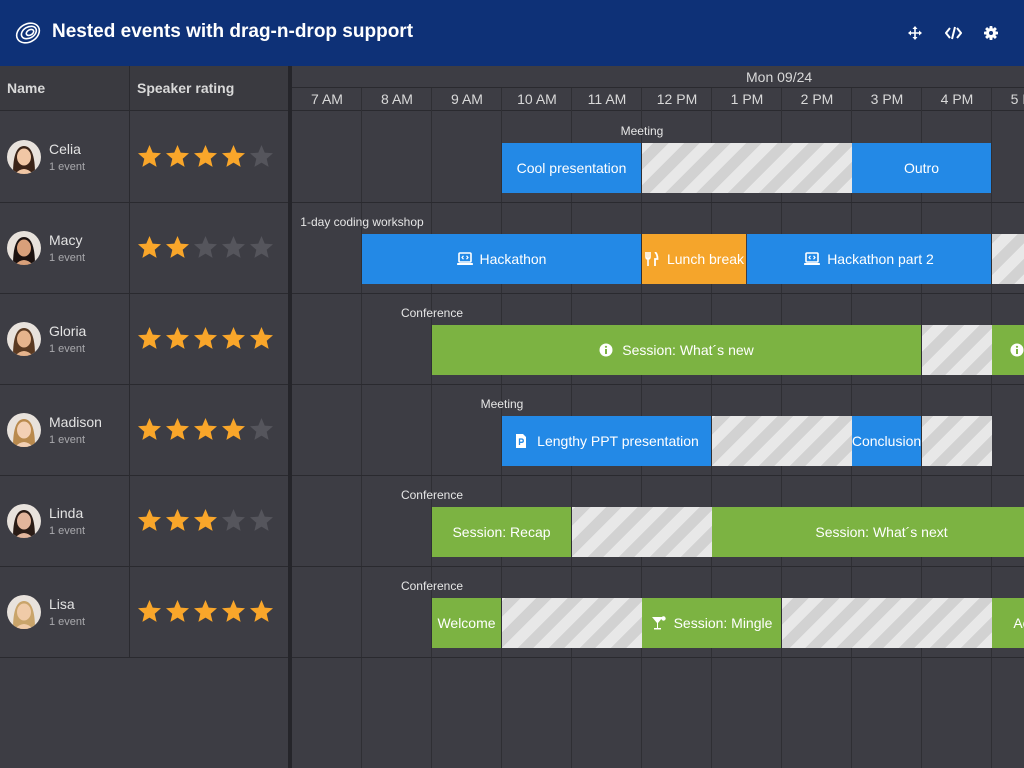 The image size is (1024, 768). Describe the element at coordinates (677, 99) in the screenshot. I see `hour-label: 12 PM` at that location.